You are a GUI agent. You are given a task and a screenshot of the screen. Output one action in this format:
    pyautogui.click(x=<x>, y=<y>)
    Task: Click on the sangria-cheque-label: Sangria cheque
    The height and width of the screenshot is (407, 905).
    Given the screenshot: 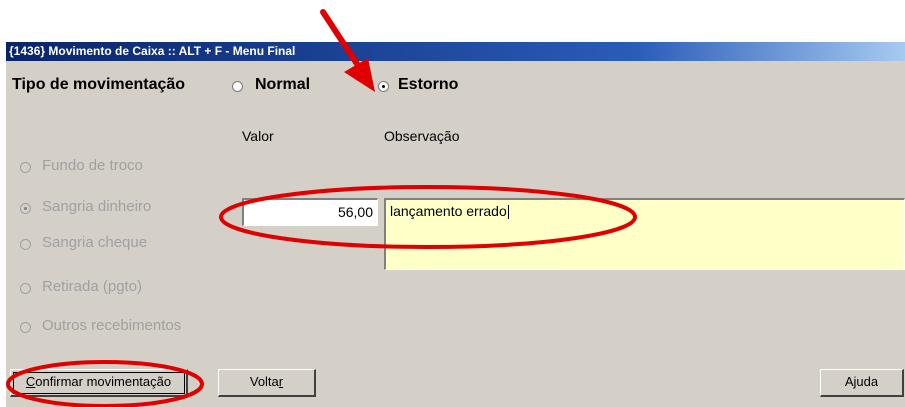 What is the action you would take?
    pyautogui.click(x=95, y=242)
    